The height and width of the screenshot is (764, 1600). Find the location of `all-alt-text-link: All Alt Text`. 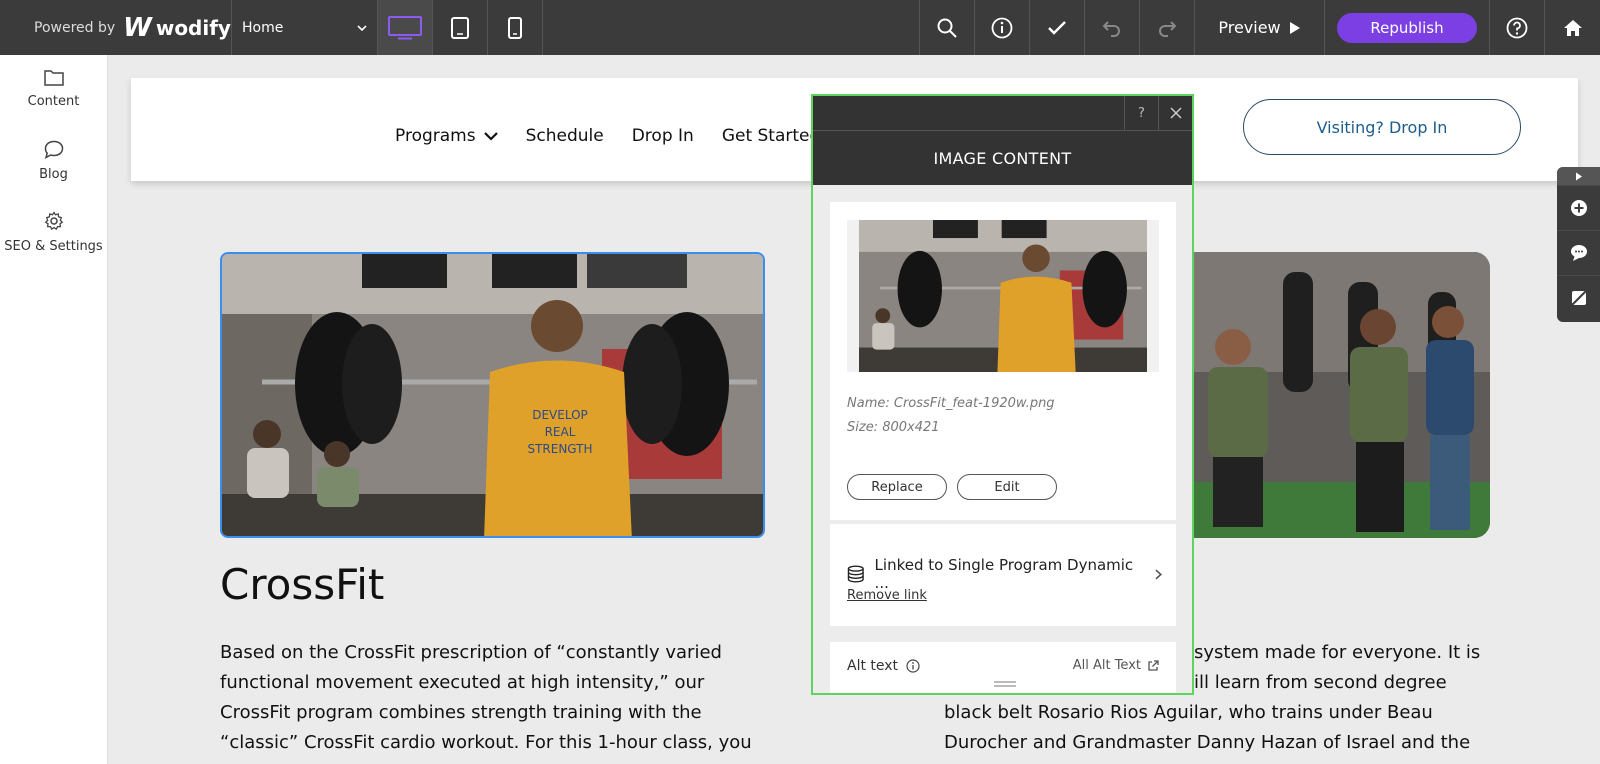

all-alt-text-link: All Alt Text is located at coordinates (1116, 665).